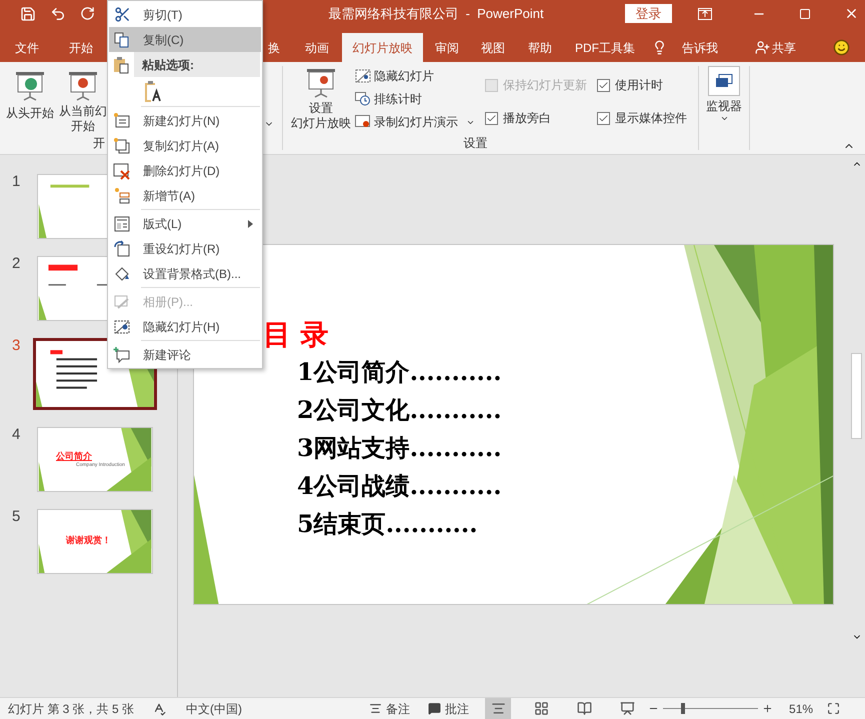 The width and height of the screenshot is (865, 719). What do you see at coordinates (28, 14) in the screenshot?
I see `save-icon` at bounding box center [28, 14].